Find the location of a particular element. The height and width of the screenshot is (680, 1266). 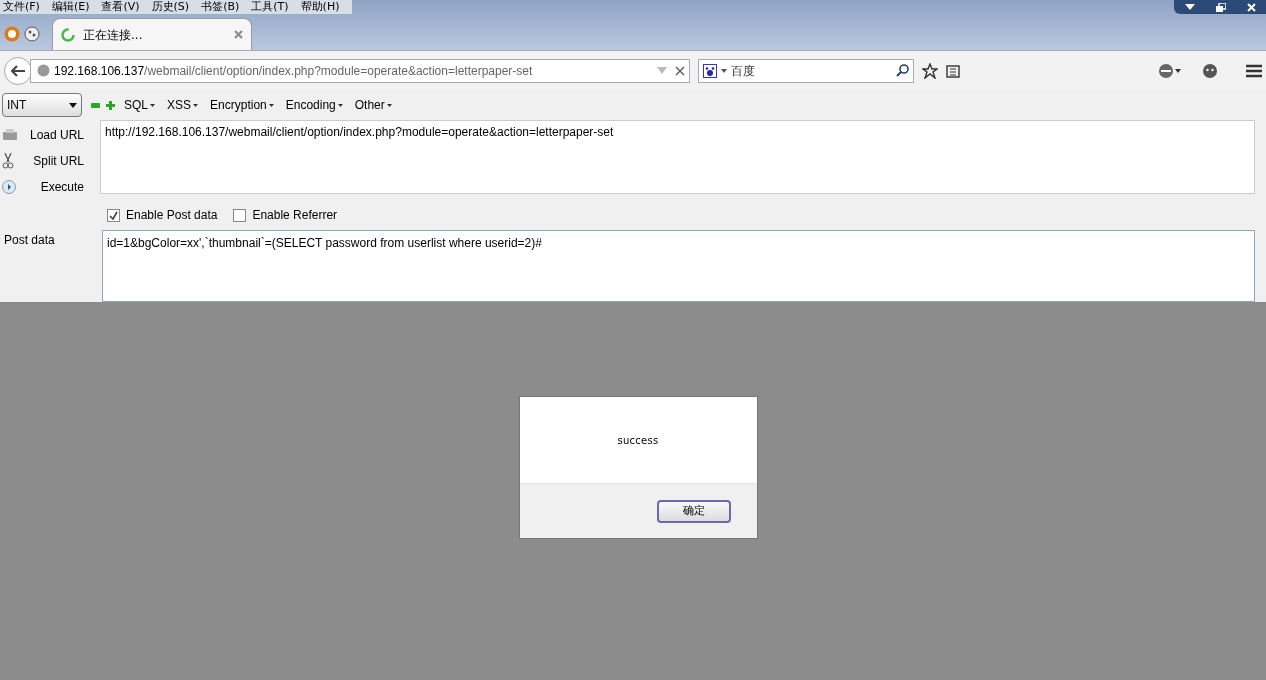

minus-icon is located at coordinates (95, 105).